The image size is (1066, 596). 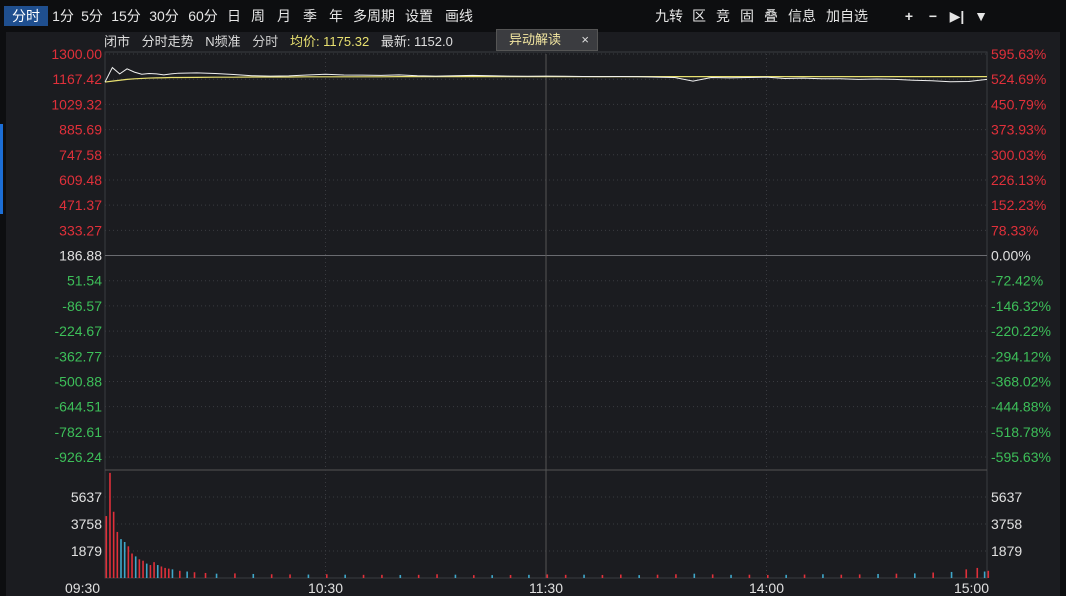 What do you see at coordinates (419, 16) in the screenshot?
I see `tab-12: 设置` at bounding box center [419, 16].